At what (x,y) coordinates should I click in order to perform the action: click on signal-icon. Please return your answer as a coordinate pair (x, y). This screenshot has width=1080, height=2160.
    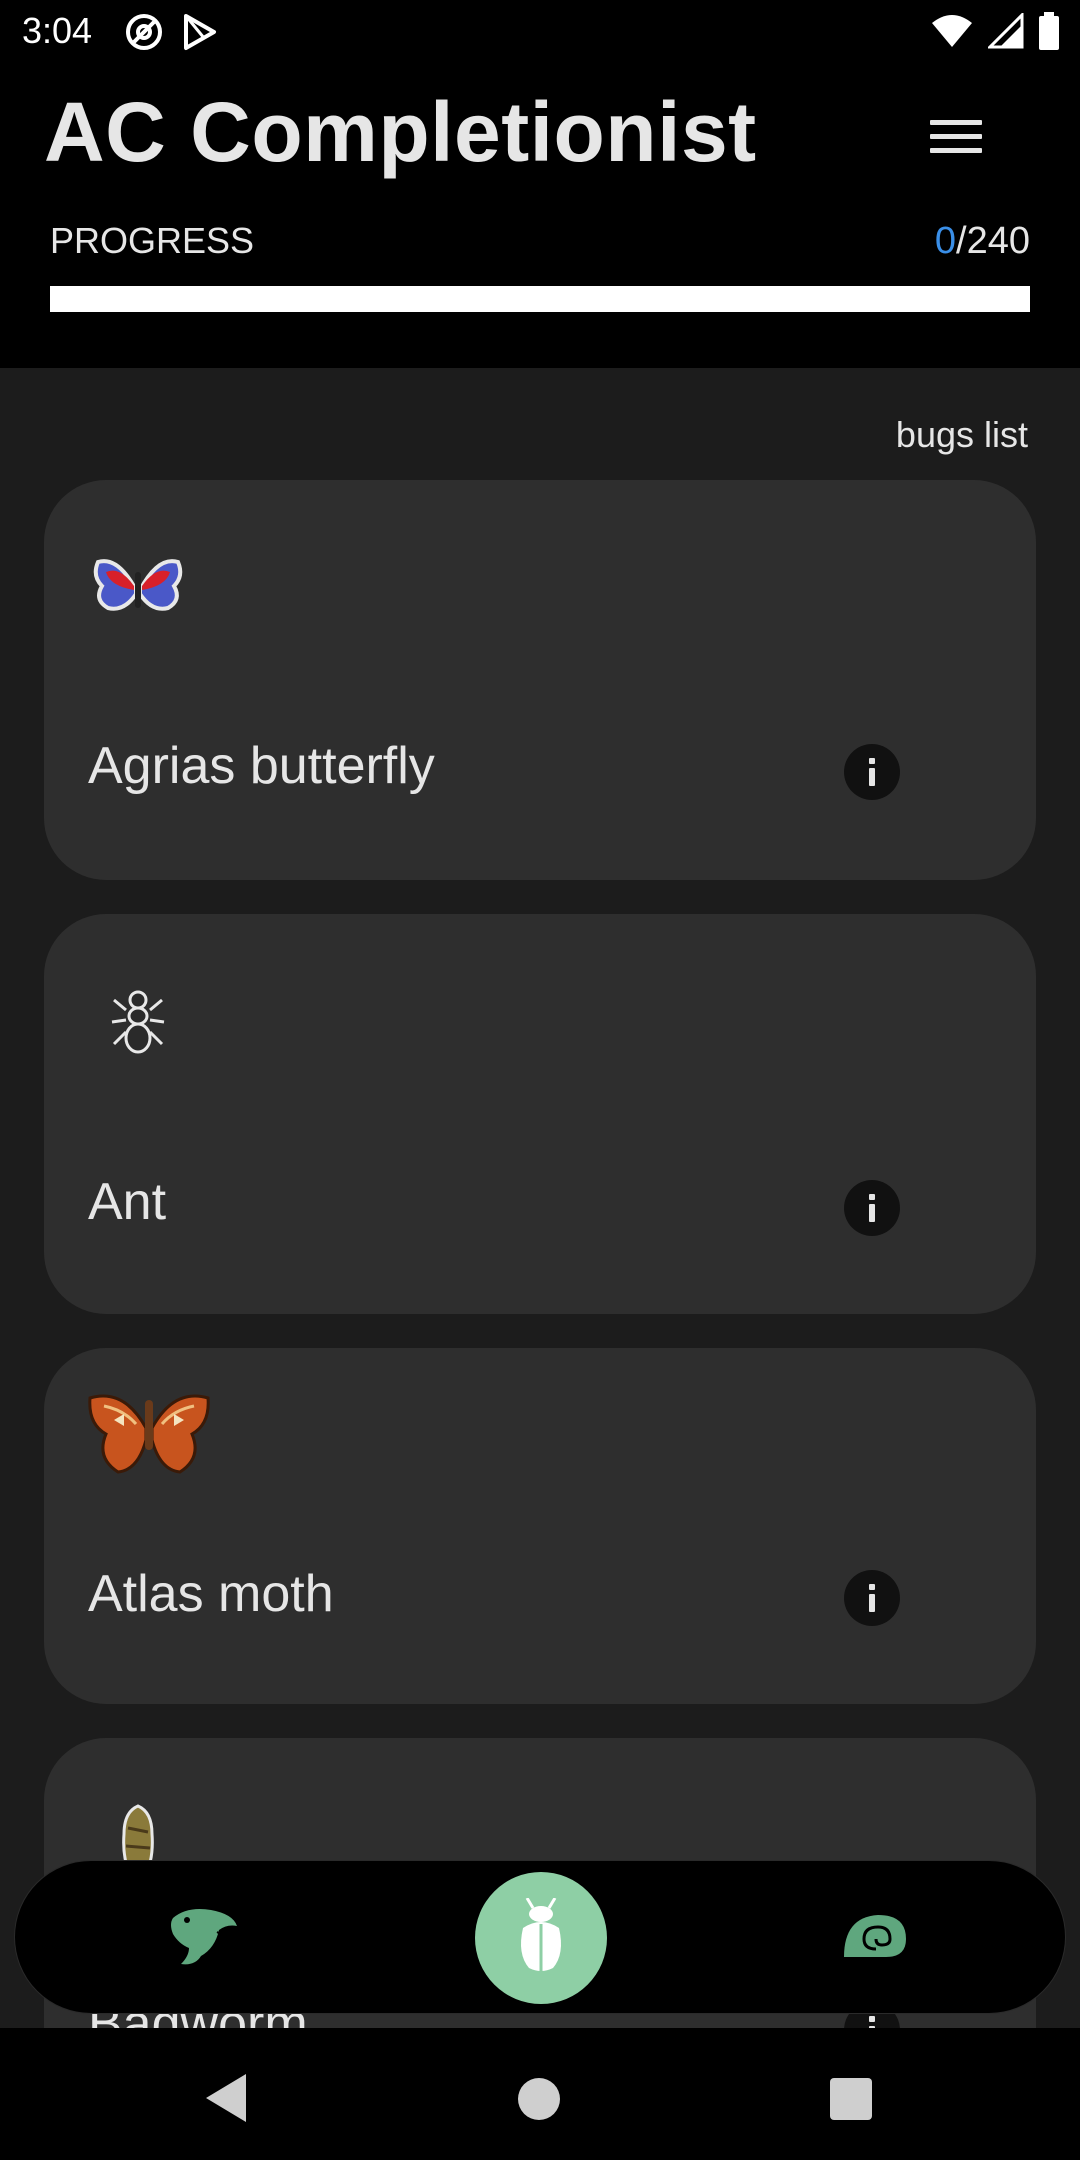
    Looking at the image, I should click on (1005, 32).